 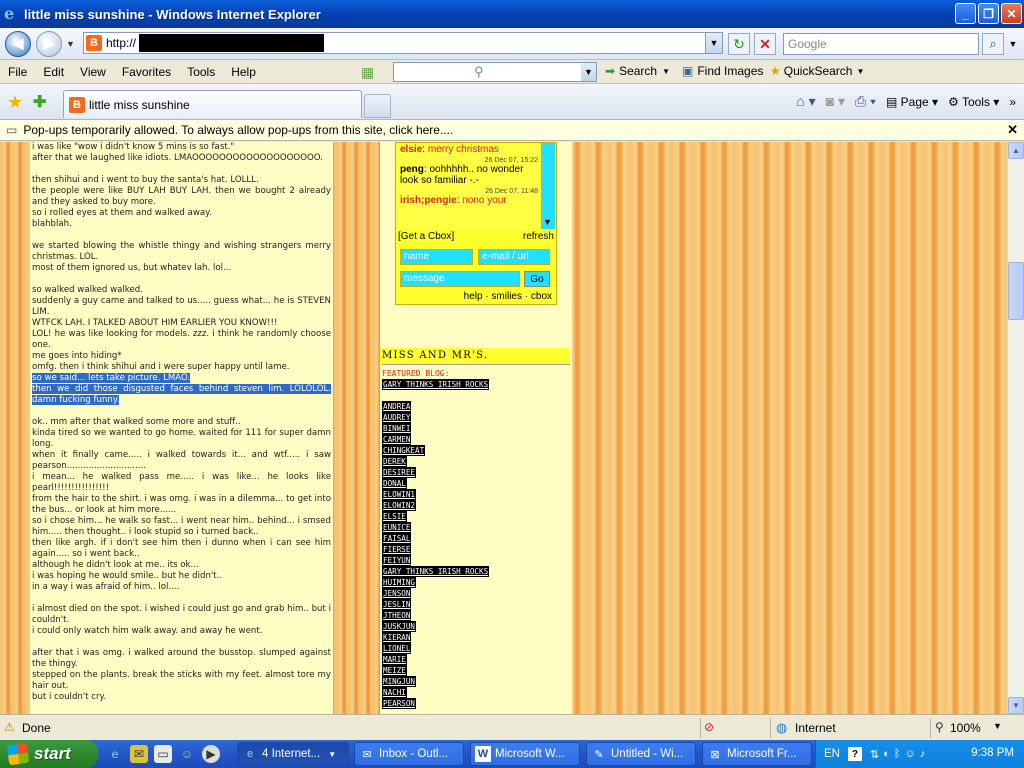 I want to click on warning-icon: ⚠, so click(x=9, y=727).